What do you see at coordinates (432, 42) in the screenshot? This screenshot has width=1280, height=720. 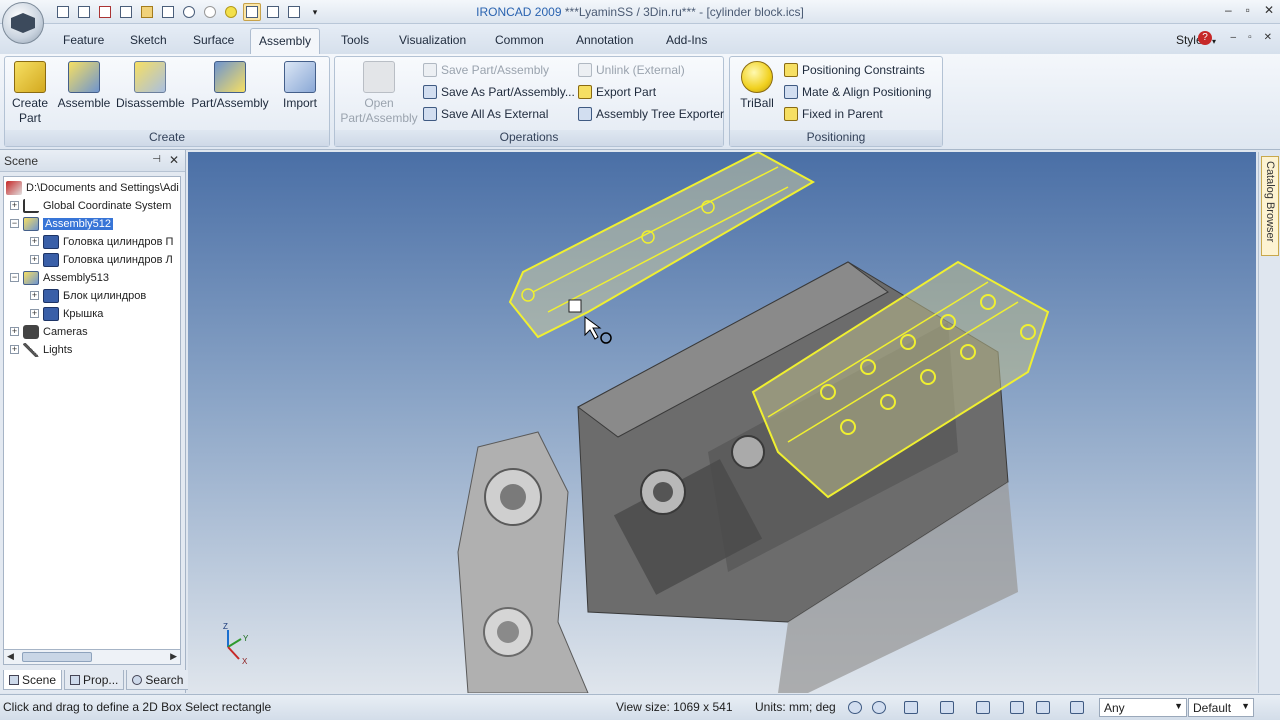 I see `tab-visualization: Visualization` at bounding box center [432, 42].